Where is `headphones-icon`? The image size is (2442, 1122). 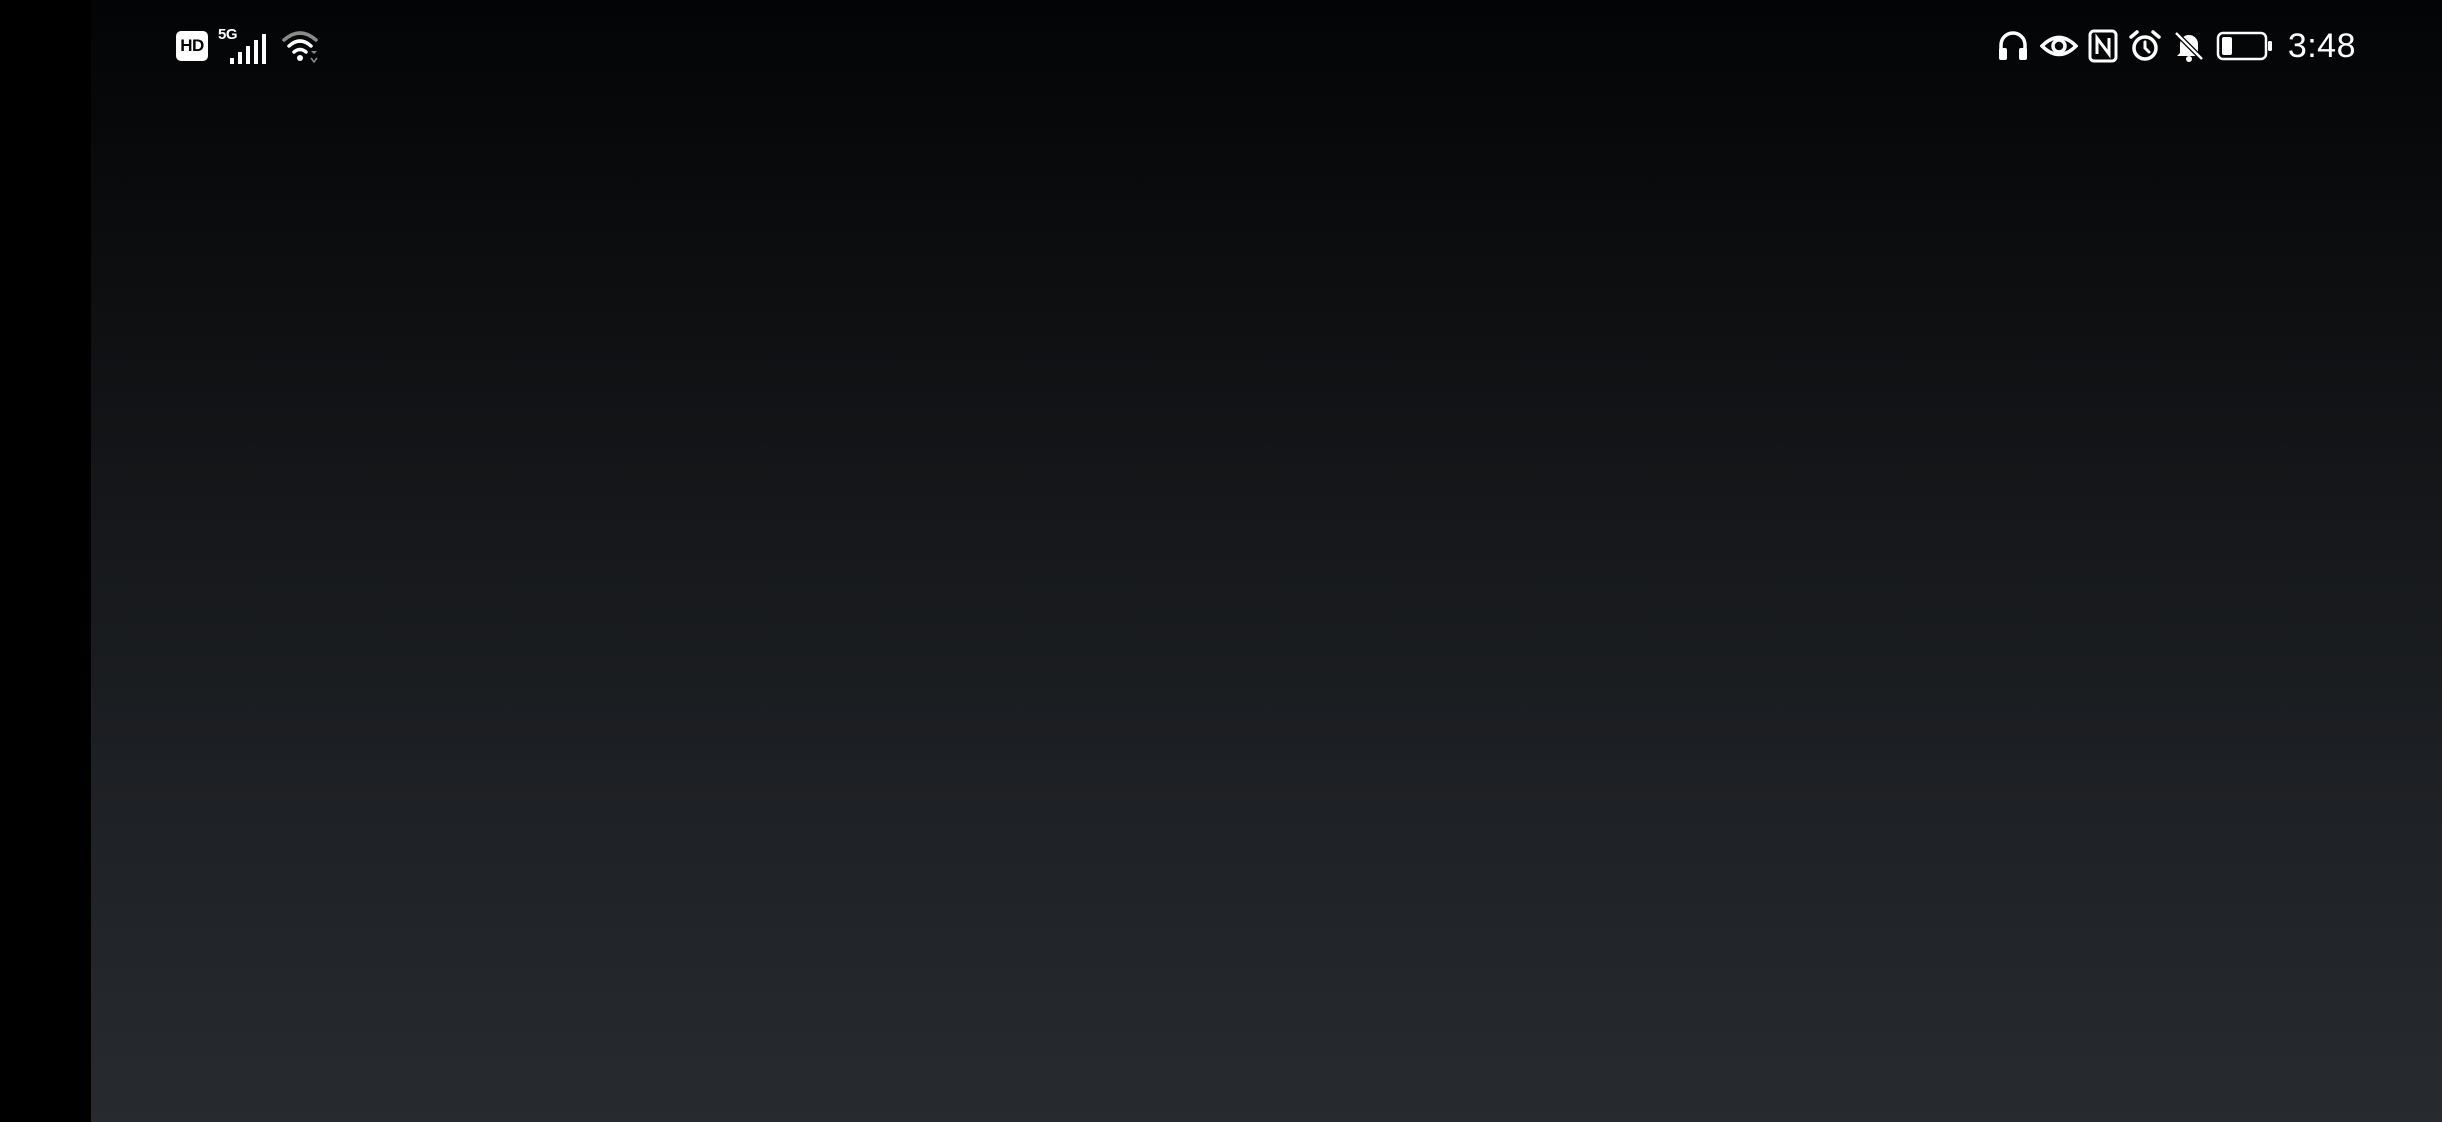 headphones-icon is located at coordinates (2013, 46).